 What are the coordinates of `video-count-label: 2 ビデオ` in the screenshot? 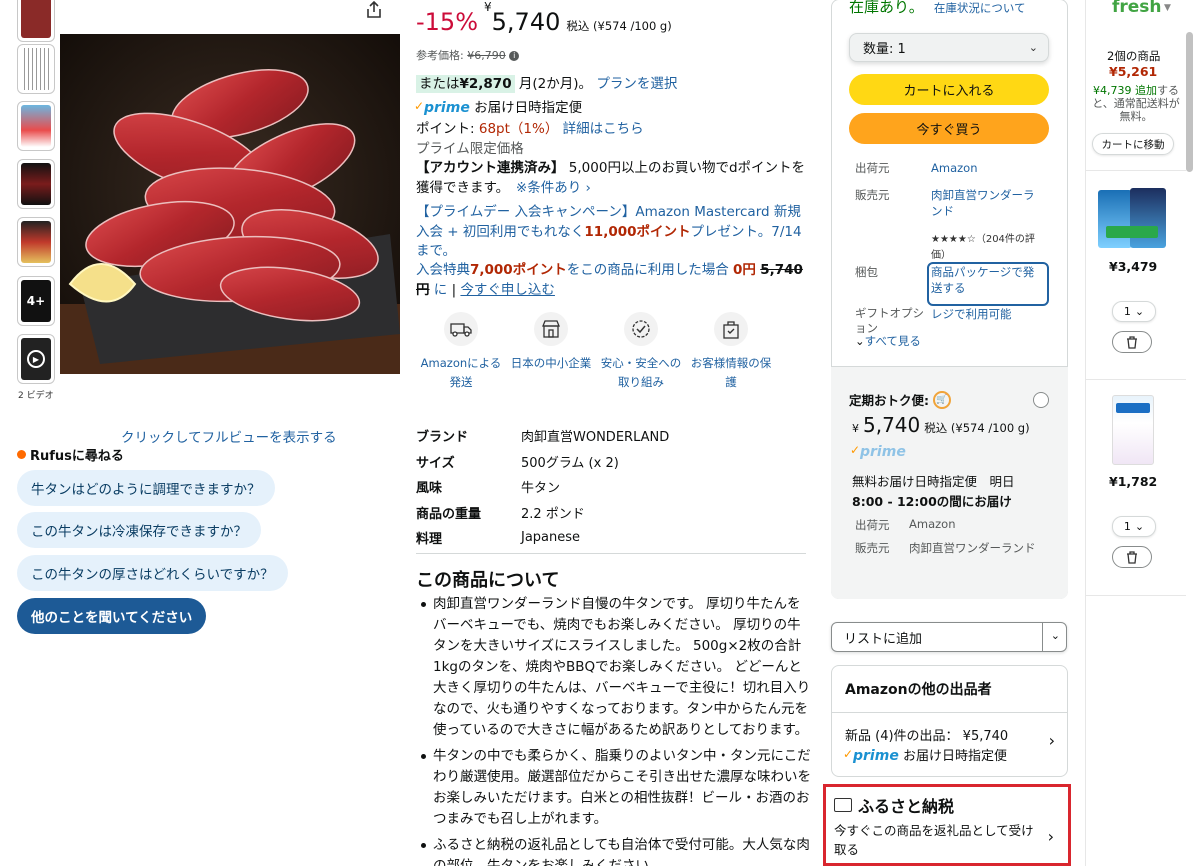 It's located at (36, 396).